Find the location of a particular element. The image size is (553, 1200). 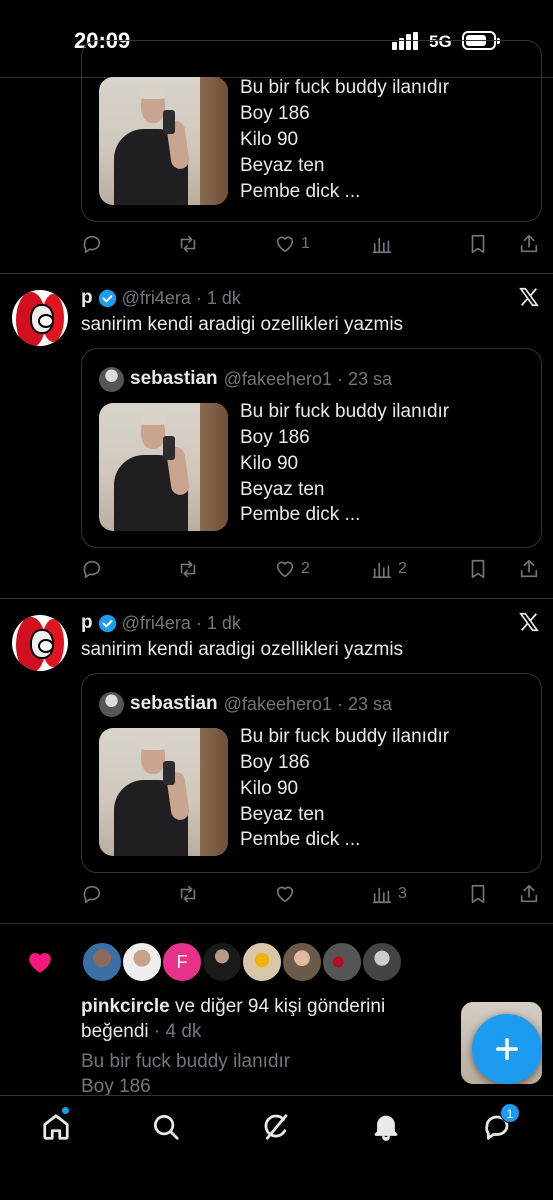

notification-text-2: beğendi is located at coordinates (115, 1031).